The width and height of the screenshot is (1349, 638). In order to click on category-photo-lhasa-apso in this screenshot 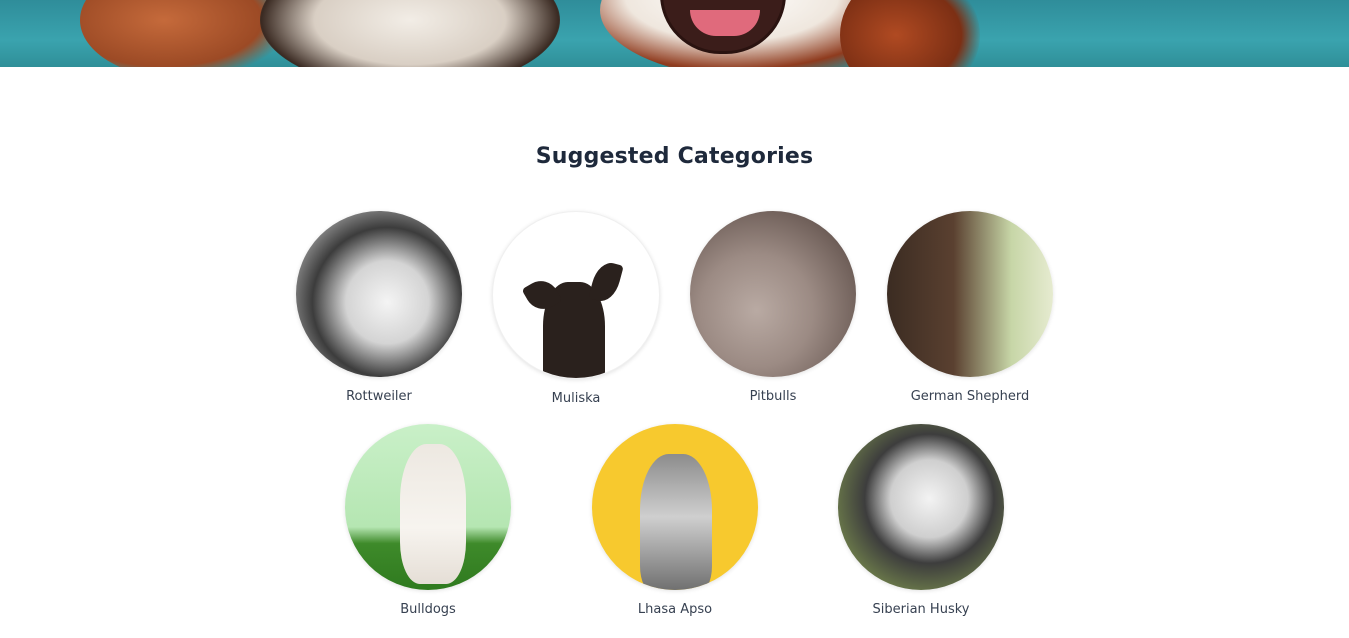, I will do `click(675, 507)`.